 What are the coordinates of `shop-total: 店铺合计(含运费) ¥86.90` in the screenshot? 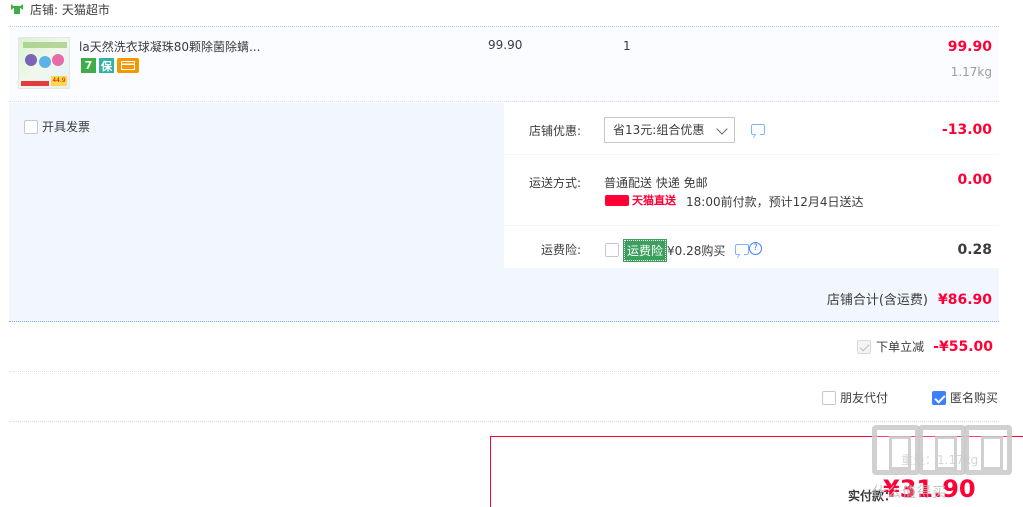 It's located at (909, 298).